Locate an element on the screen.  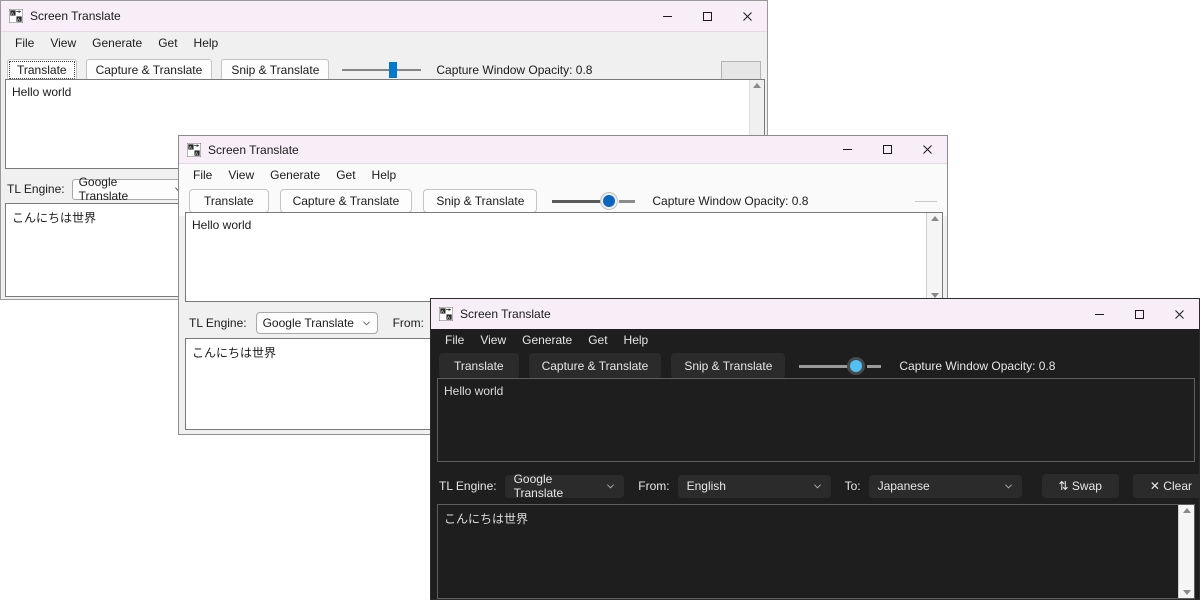
source-scrollbar is located at coordinates (934, 257).